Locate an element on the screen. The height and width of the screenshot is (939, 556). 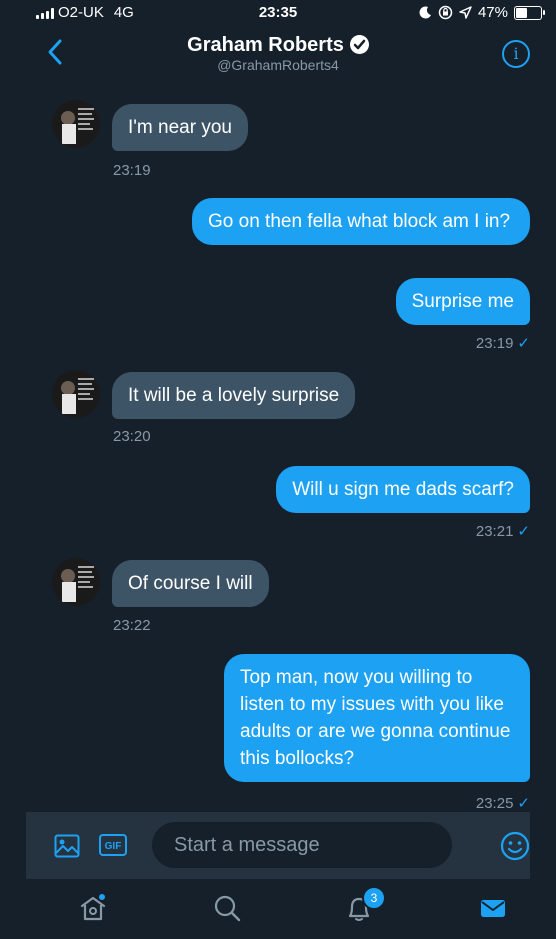
tab-bar: 3 is located at coordinates (278, 909).